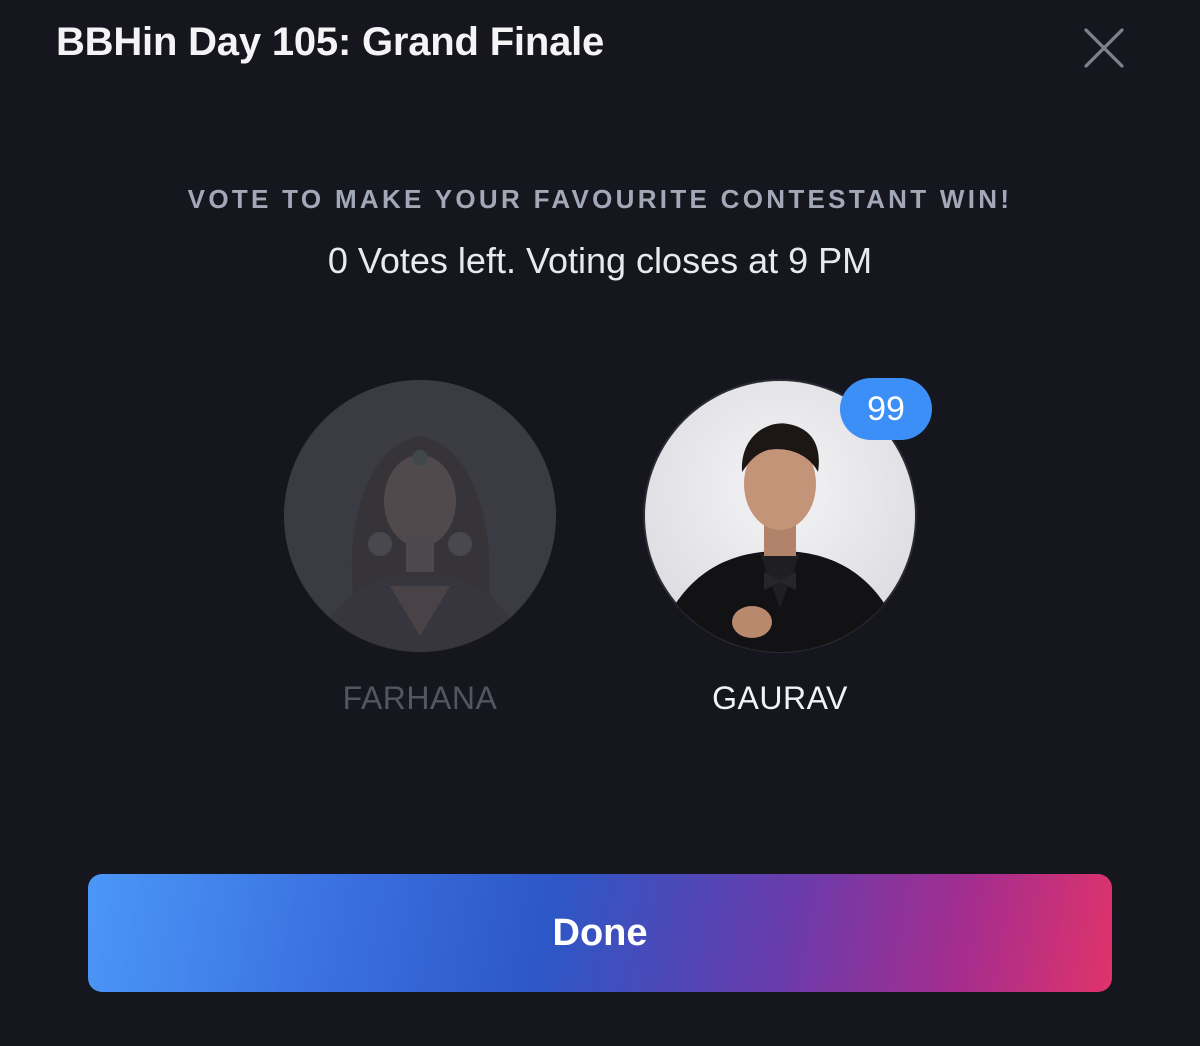  Describe the element at coordinates (337, 260) in the screenshot. I see `votes-left-count: 0` at that location.